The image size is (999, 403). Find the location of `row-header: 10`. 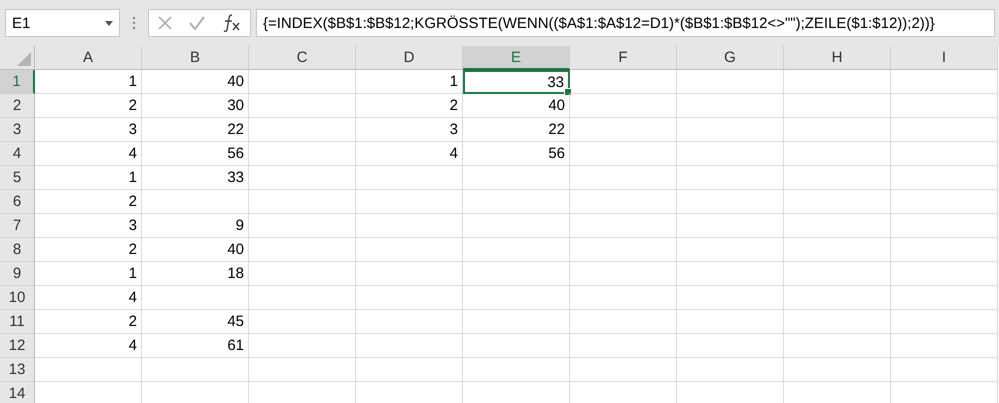

row-header: 10 is located at coordinates (17, 298).